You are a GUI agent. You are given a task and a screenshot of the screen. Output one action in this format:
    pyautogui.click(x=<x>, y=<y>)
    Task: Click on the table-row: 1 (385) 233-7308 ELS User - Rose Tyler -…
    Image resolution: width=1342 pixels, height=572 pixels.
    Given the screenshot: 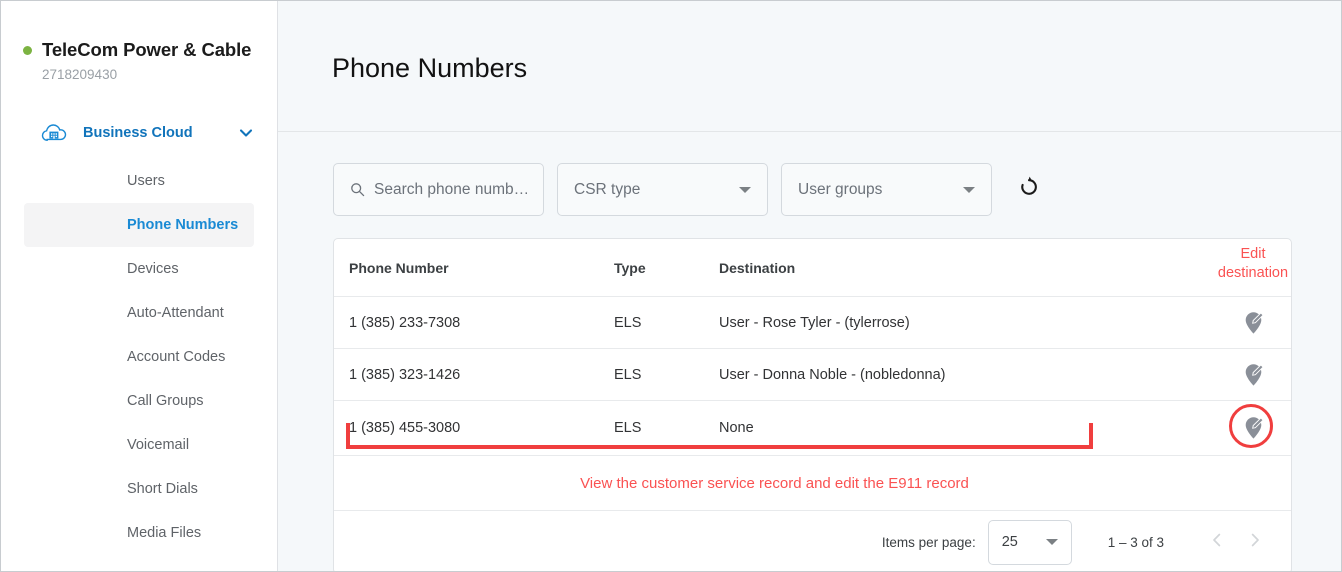 What is the action you would take?
    pyautogui.click(x=812, y=323)
    